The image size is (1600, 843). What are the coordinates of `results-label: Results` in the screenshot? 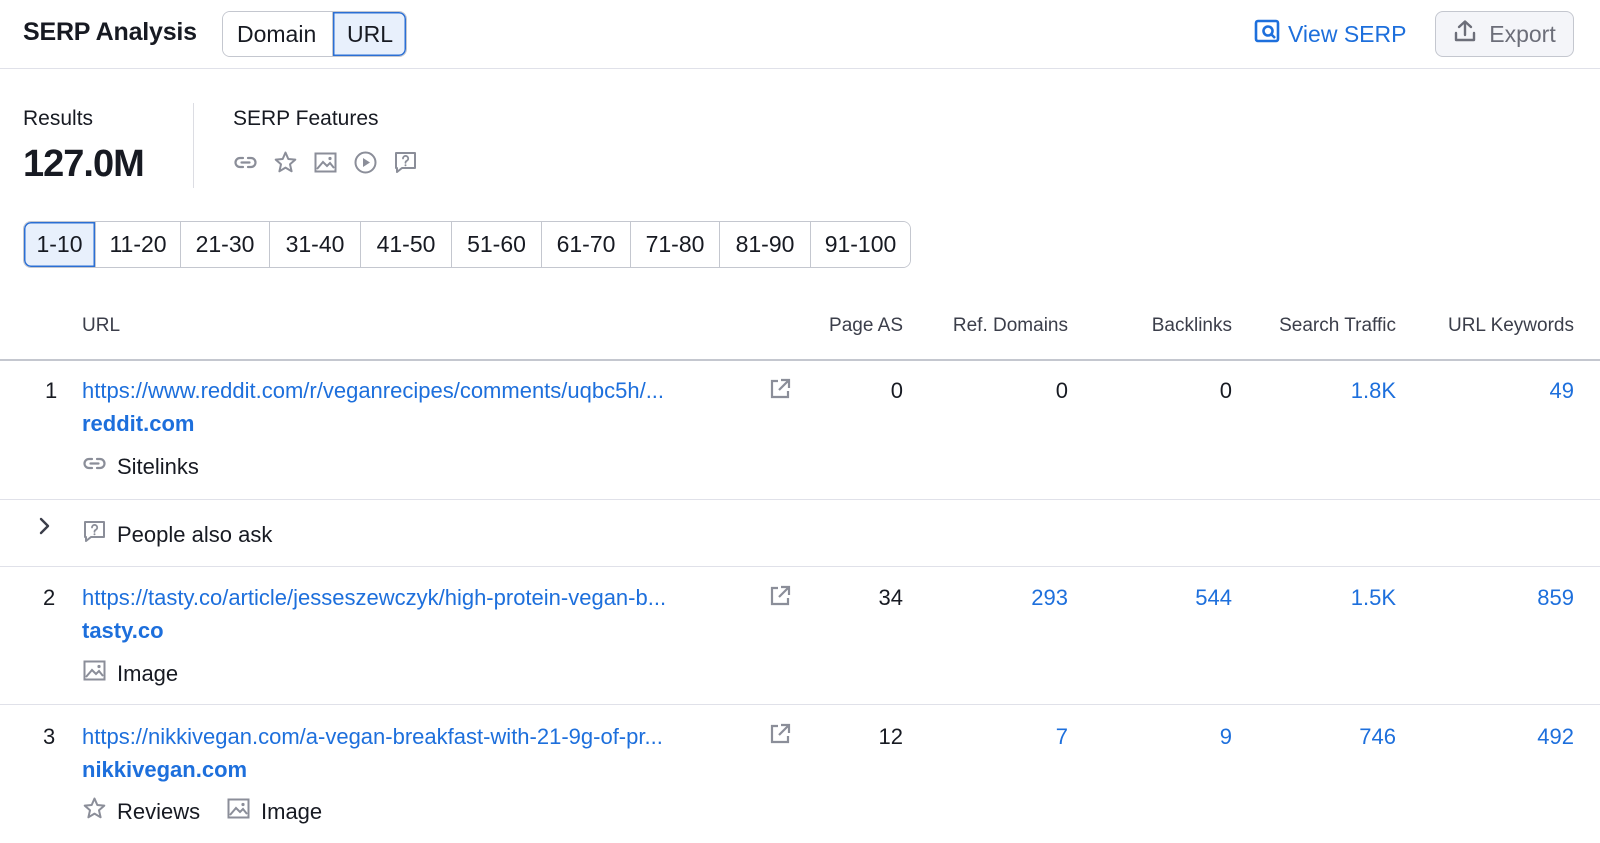 It's located at (58, 118).